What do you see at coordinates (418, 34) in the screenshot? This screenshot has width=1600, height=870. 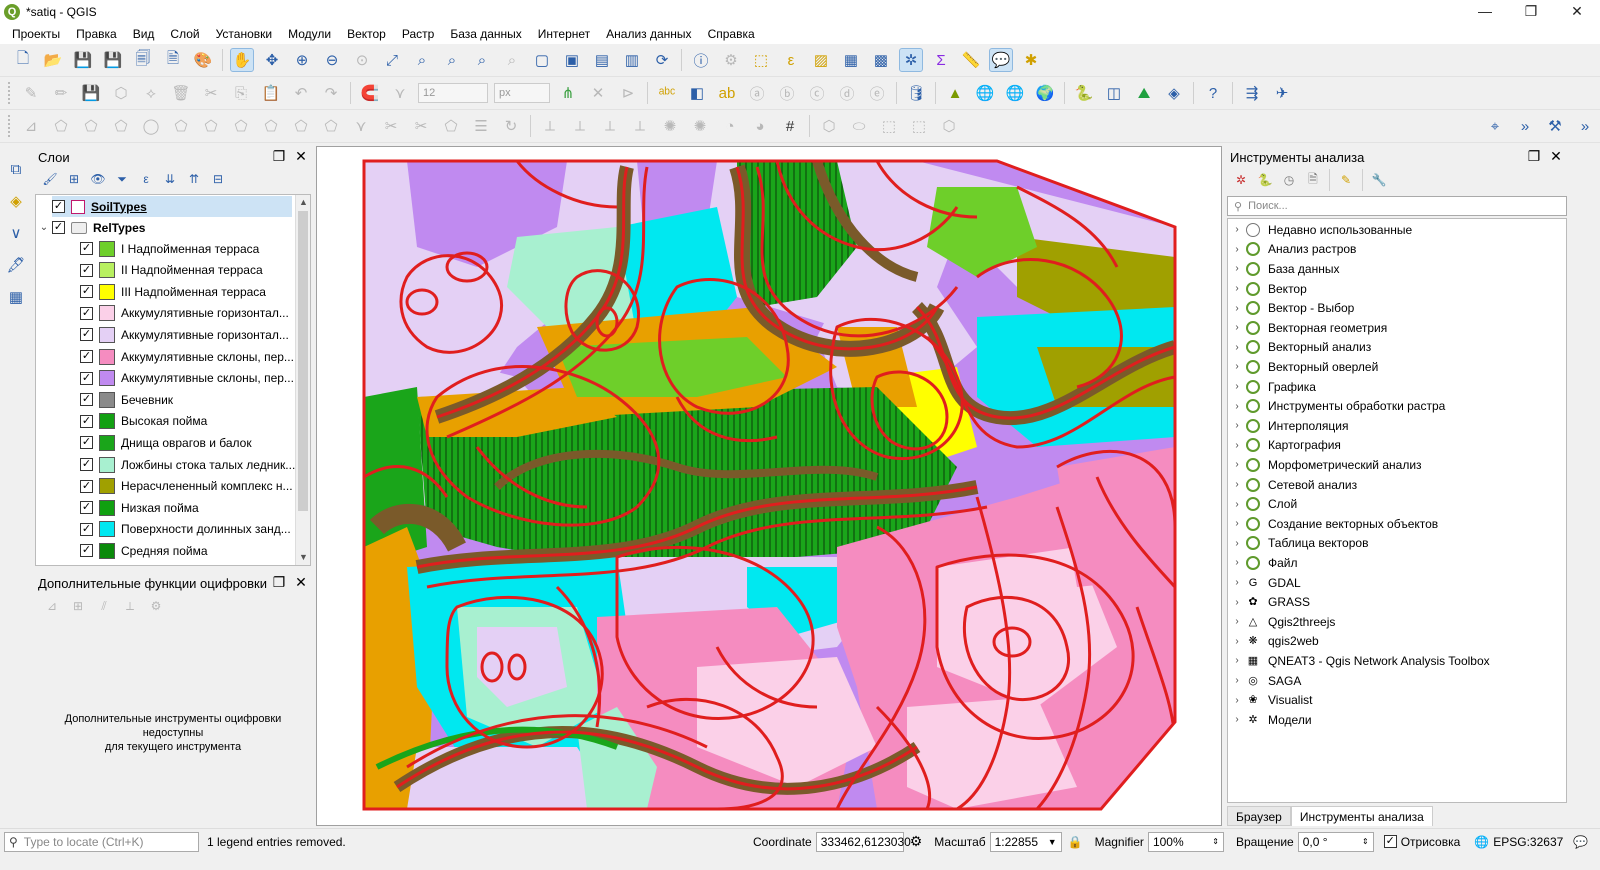 I see `menu-raster: Растр` at bounding box center [418, 34].